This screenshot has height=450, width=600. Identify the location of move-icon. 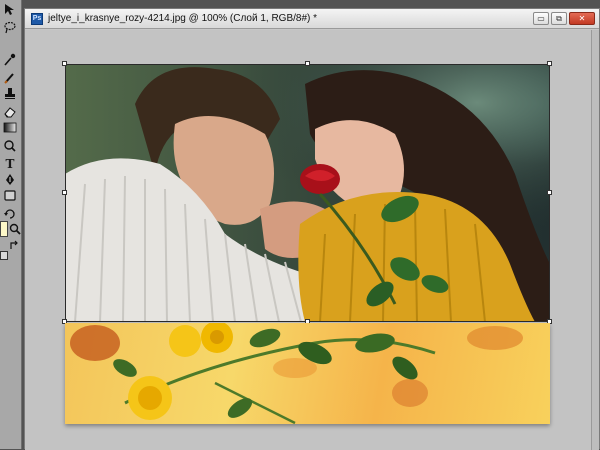
(10, 9).